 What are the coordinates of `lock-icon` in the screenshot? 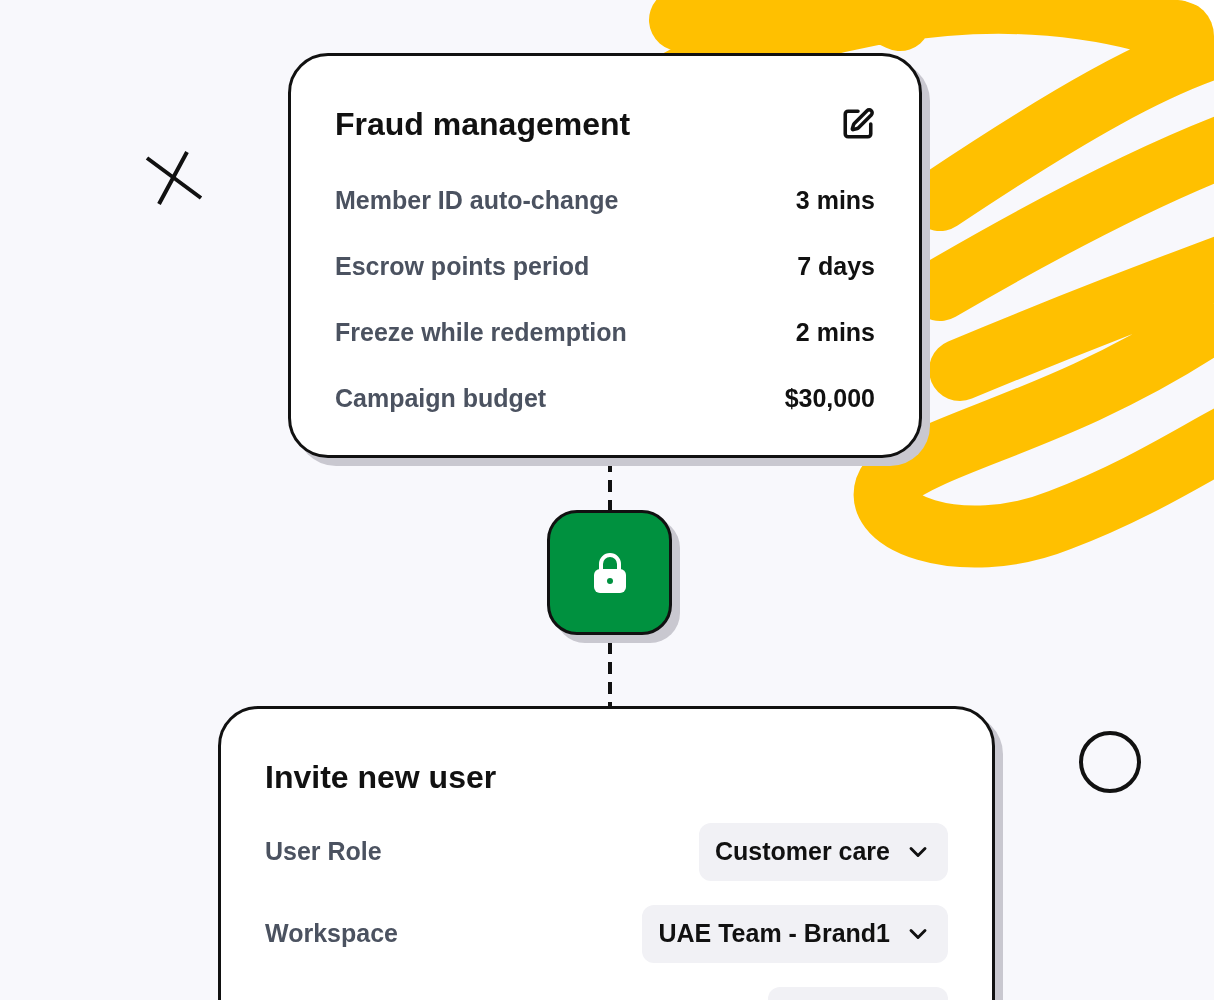 It's located at (609, 572).